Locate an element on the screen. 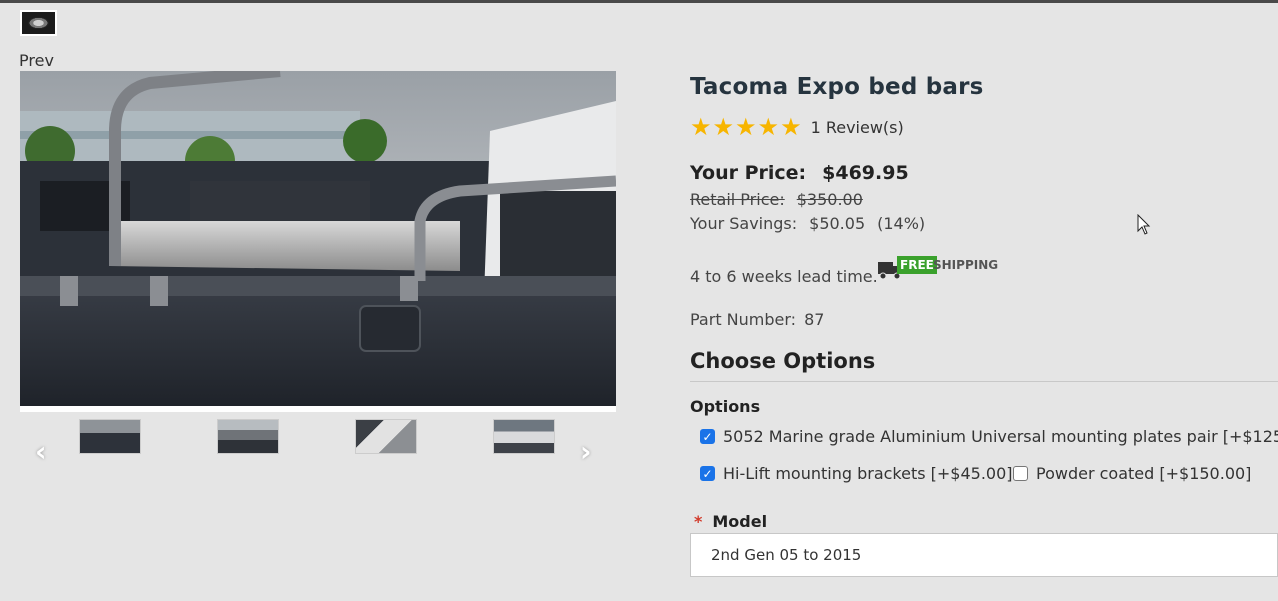 The height and width of the screenshot is (601, 1278). savings-percent: (14%) is located at coordinates (901, 223).